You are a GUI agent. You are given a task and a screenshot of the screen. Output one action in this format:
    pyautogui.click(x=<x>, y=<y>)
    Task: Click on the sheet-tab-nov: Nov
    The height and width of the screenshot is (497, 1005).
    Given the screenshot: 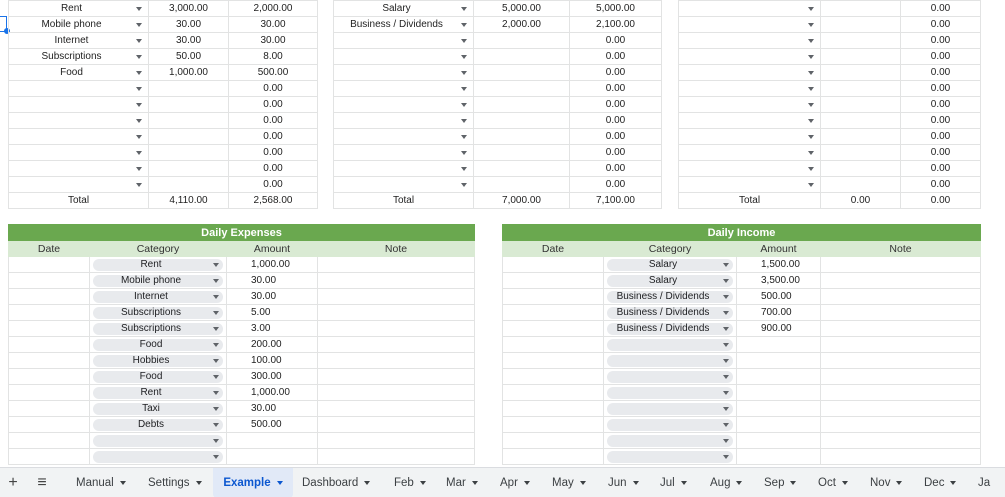 What is the action you would take?
    pyautogui.click(x=890, y=482)
    